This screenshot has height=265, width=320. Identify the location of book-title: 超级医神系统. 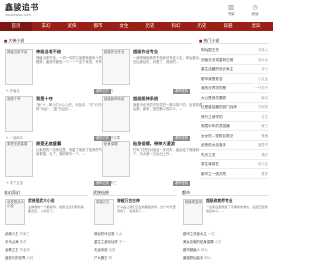
(145, 98).